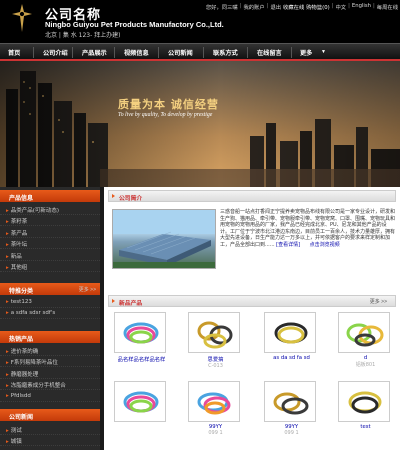 The height and width of the screenshot is (450, 400). Describe the element at coordinates (323, 52) in the screenshot. I see `chevron-down-icon: ▼` at that location.